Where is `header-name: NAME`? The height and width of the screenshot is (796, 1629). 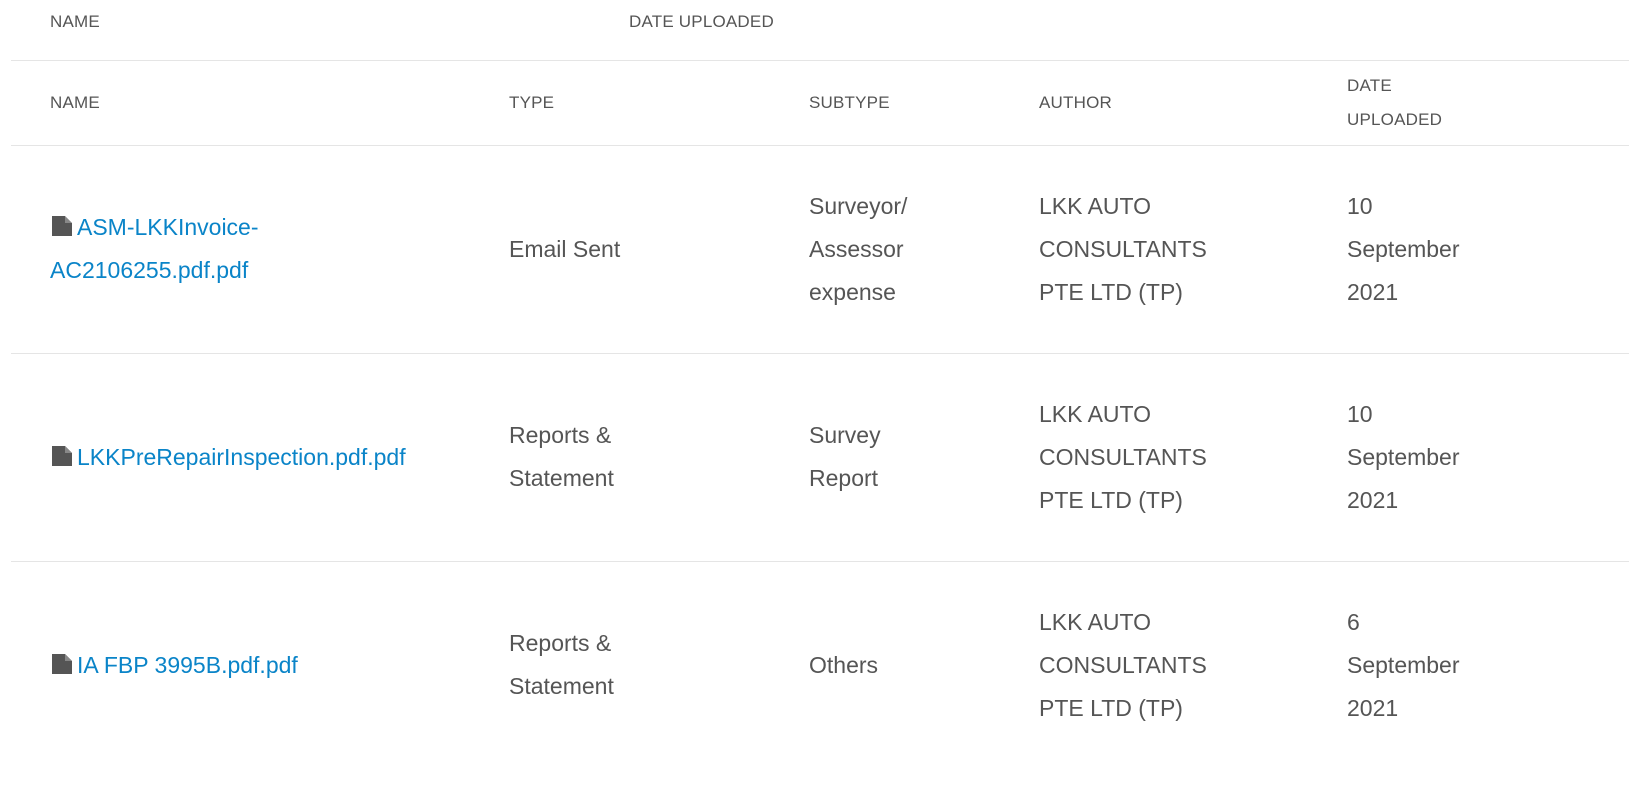
header-name: NAME is located at coordinates (75, 22).